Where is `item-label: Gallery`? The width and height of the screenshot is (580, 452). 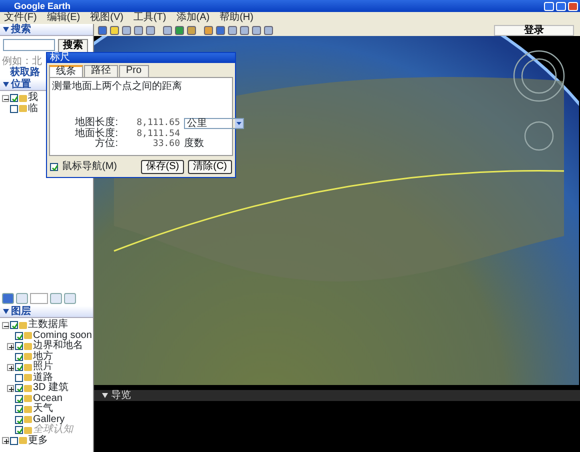 item-label: Gallery is located at coordinates (49, 419).